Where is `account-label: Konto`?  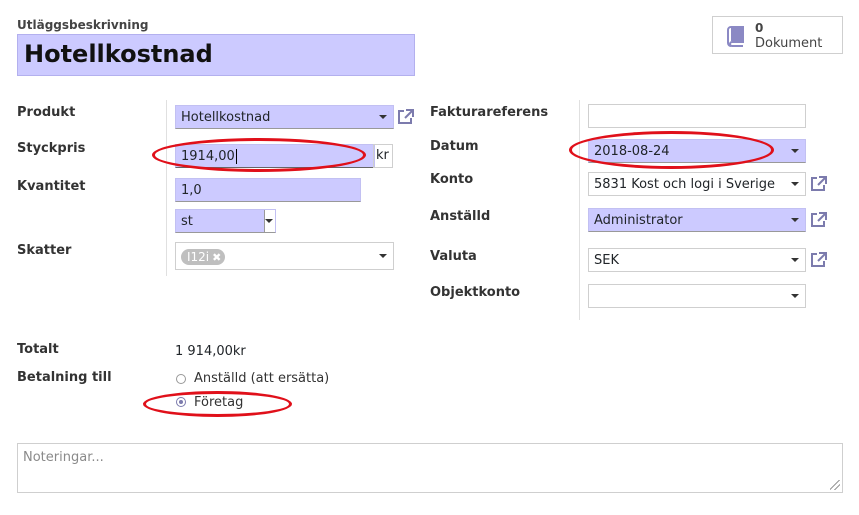 account-label: Konto is located at coordinates (452, 179).